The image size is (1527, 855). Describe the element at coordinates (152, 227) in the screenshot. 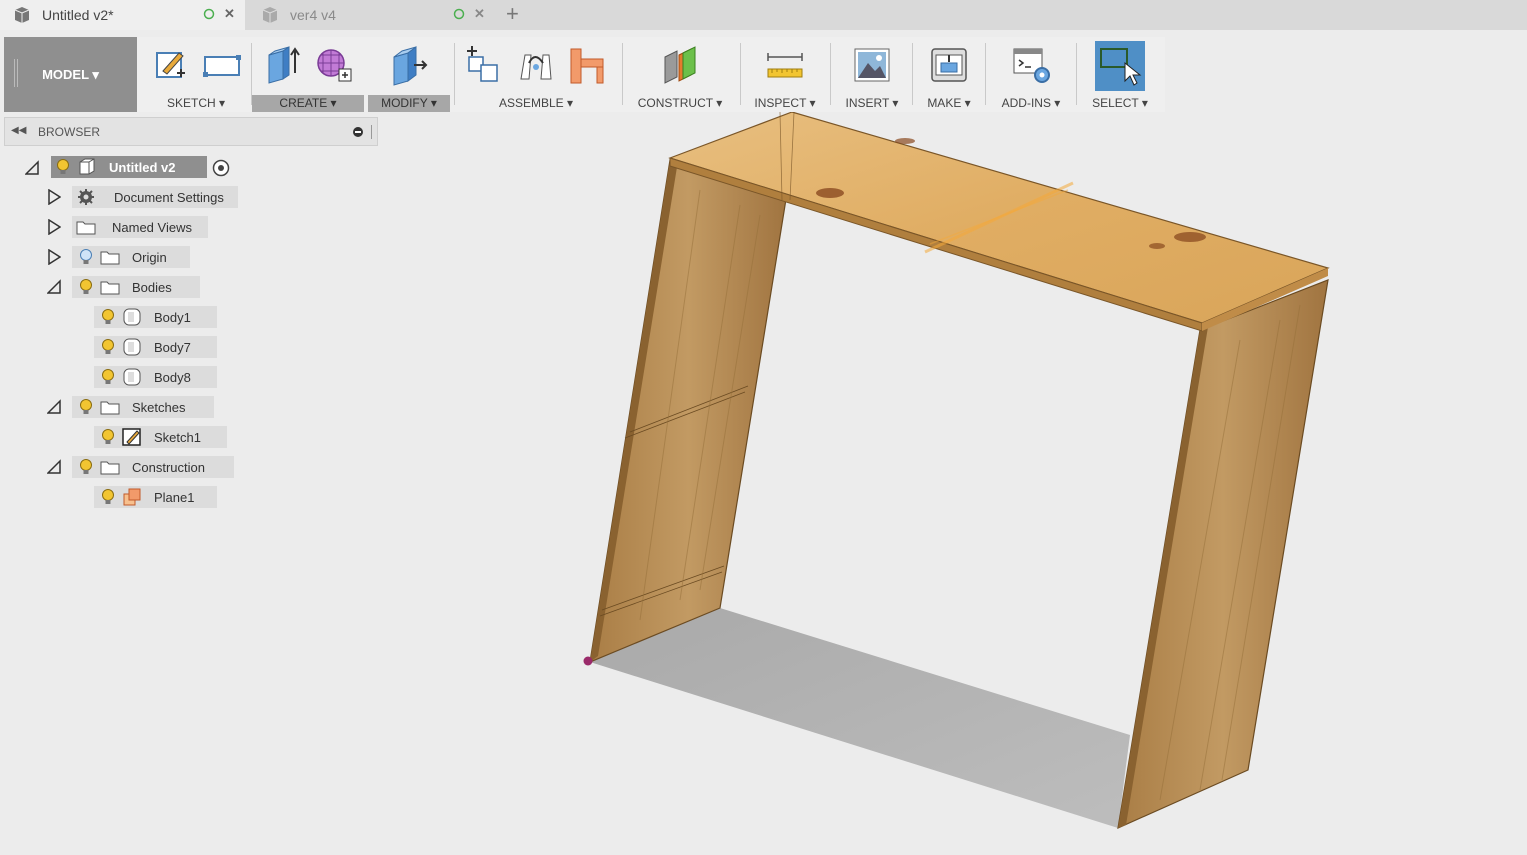

I see `tree-node-label: Named Views` at that location.